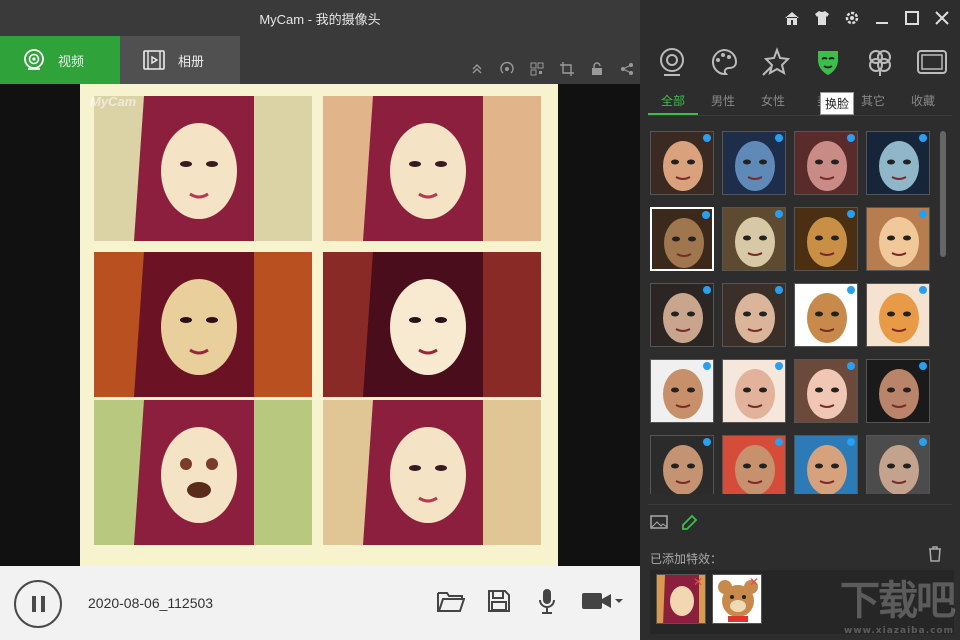 This screenshot has width=960, height=640. Describe the element at coordinates (932, 62) in the screenshot. I see `frame-icon` at that location.